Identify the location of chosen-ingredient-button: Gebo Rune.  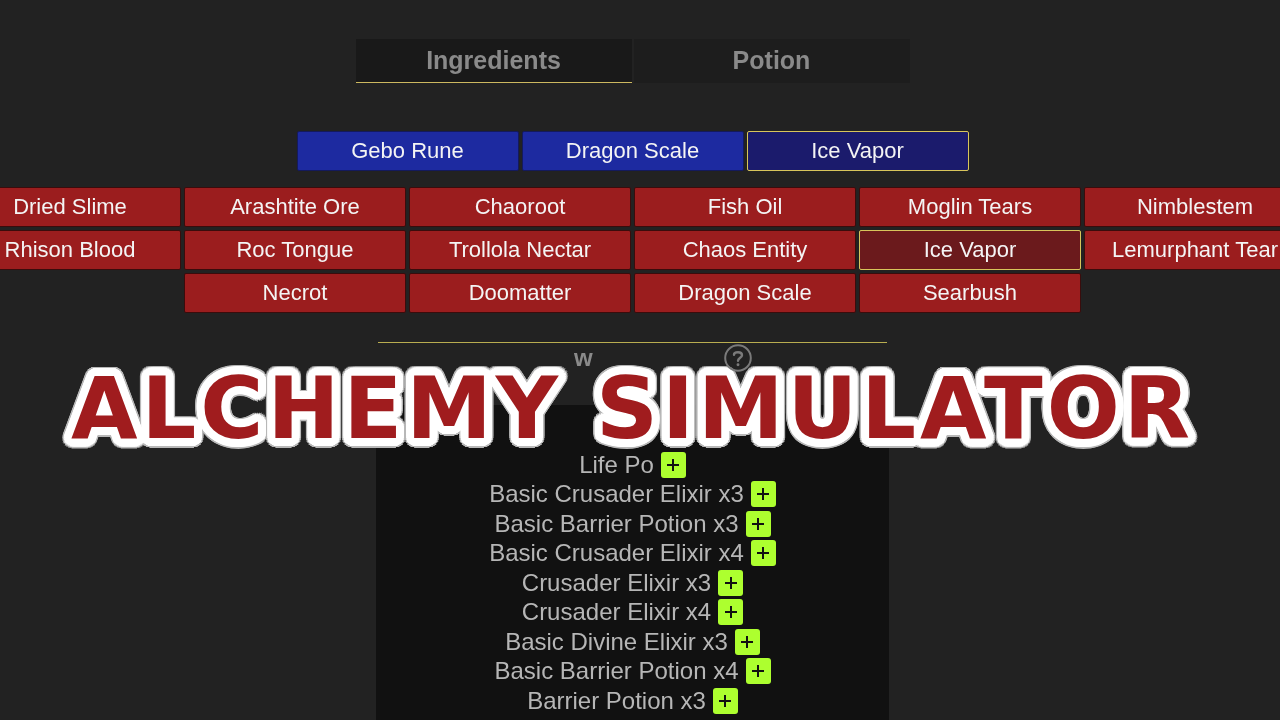
(407, 151).